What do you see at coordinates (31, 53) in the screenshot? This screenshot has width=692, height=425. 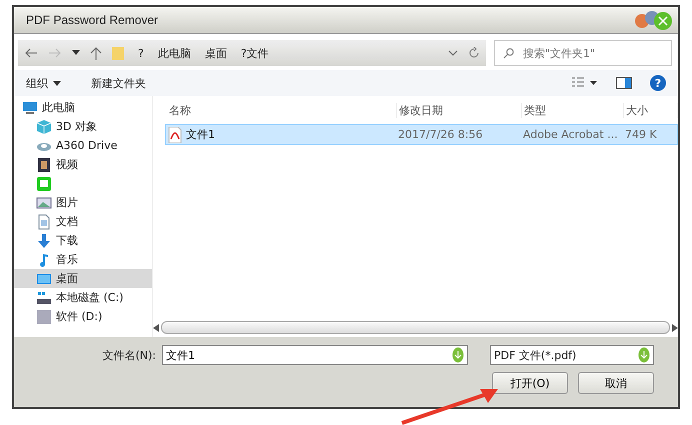 I see `back-icon` at bounding box center [31, 53].